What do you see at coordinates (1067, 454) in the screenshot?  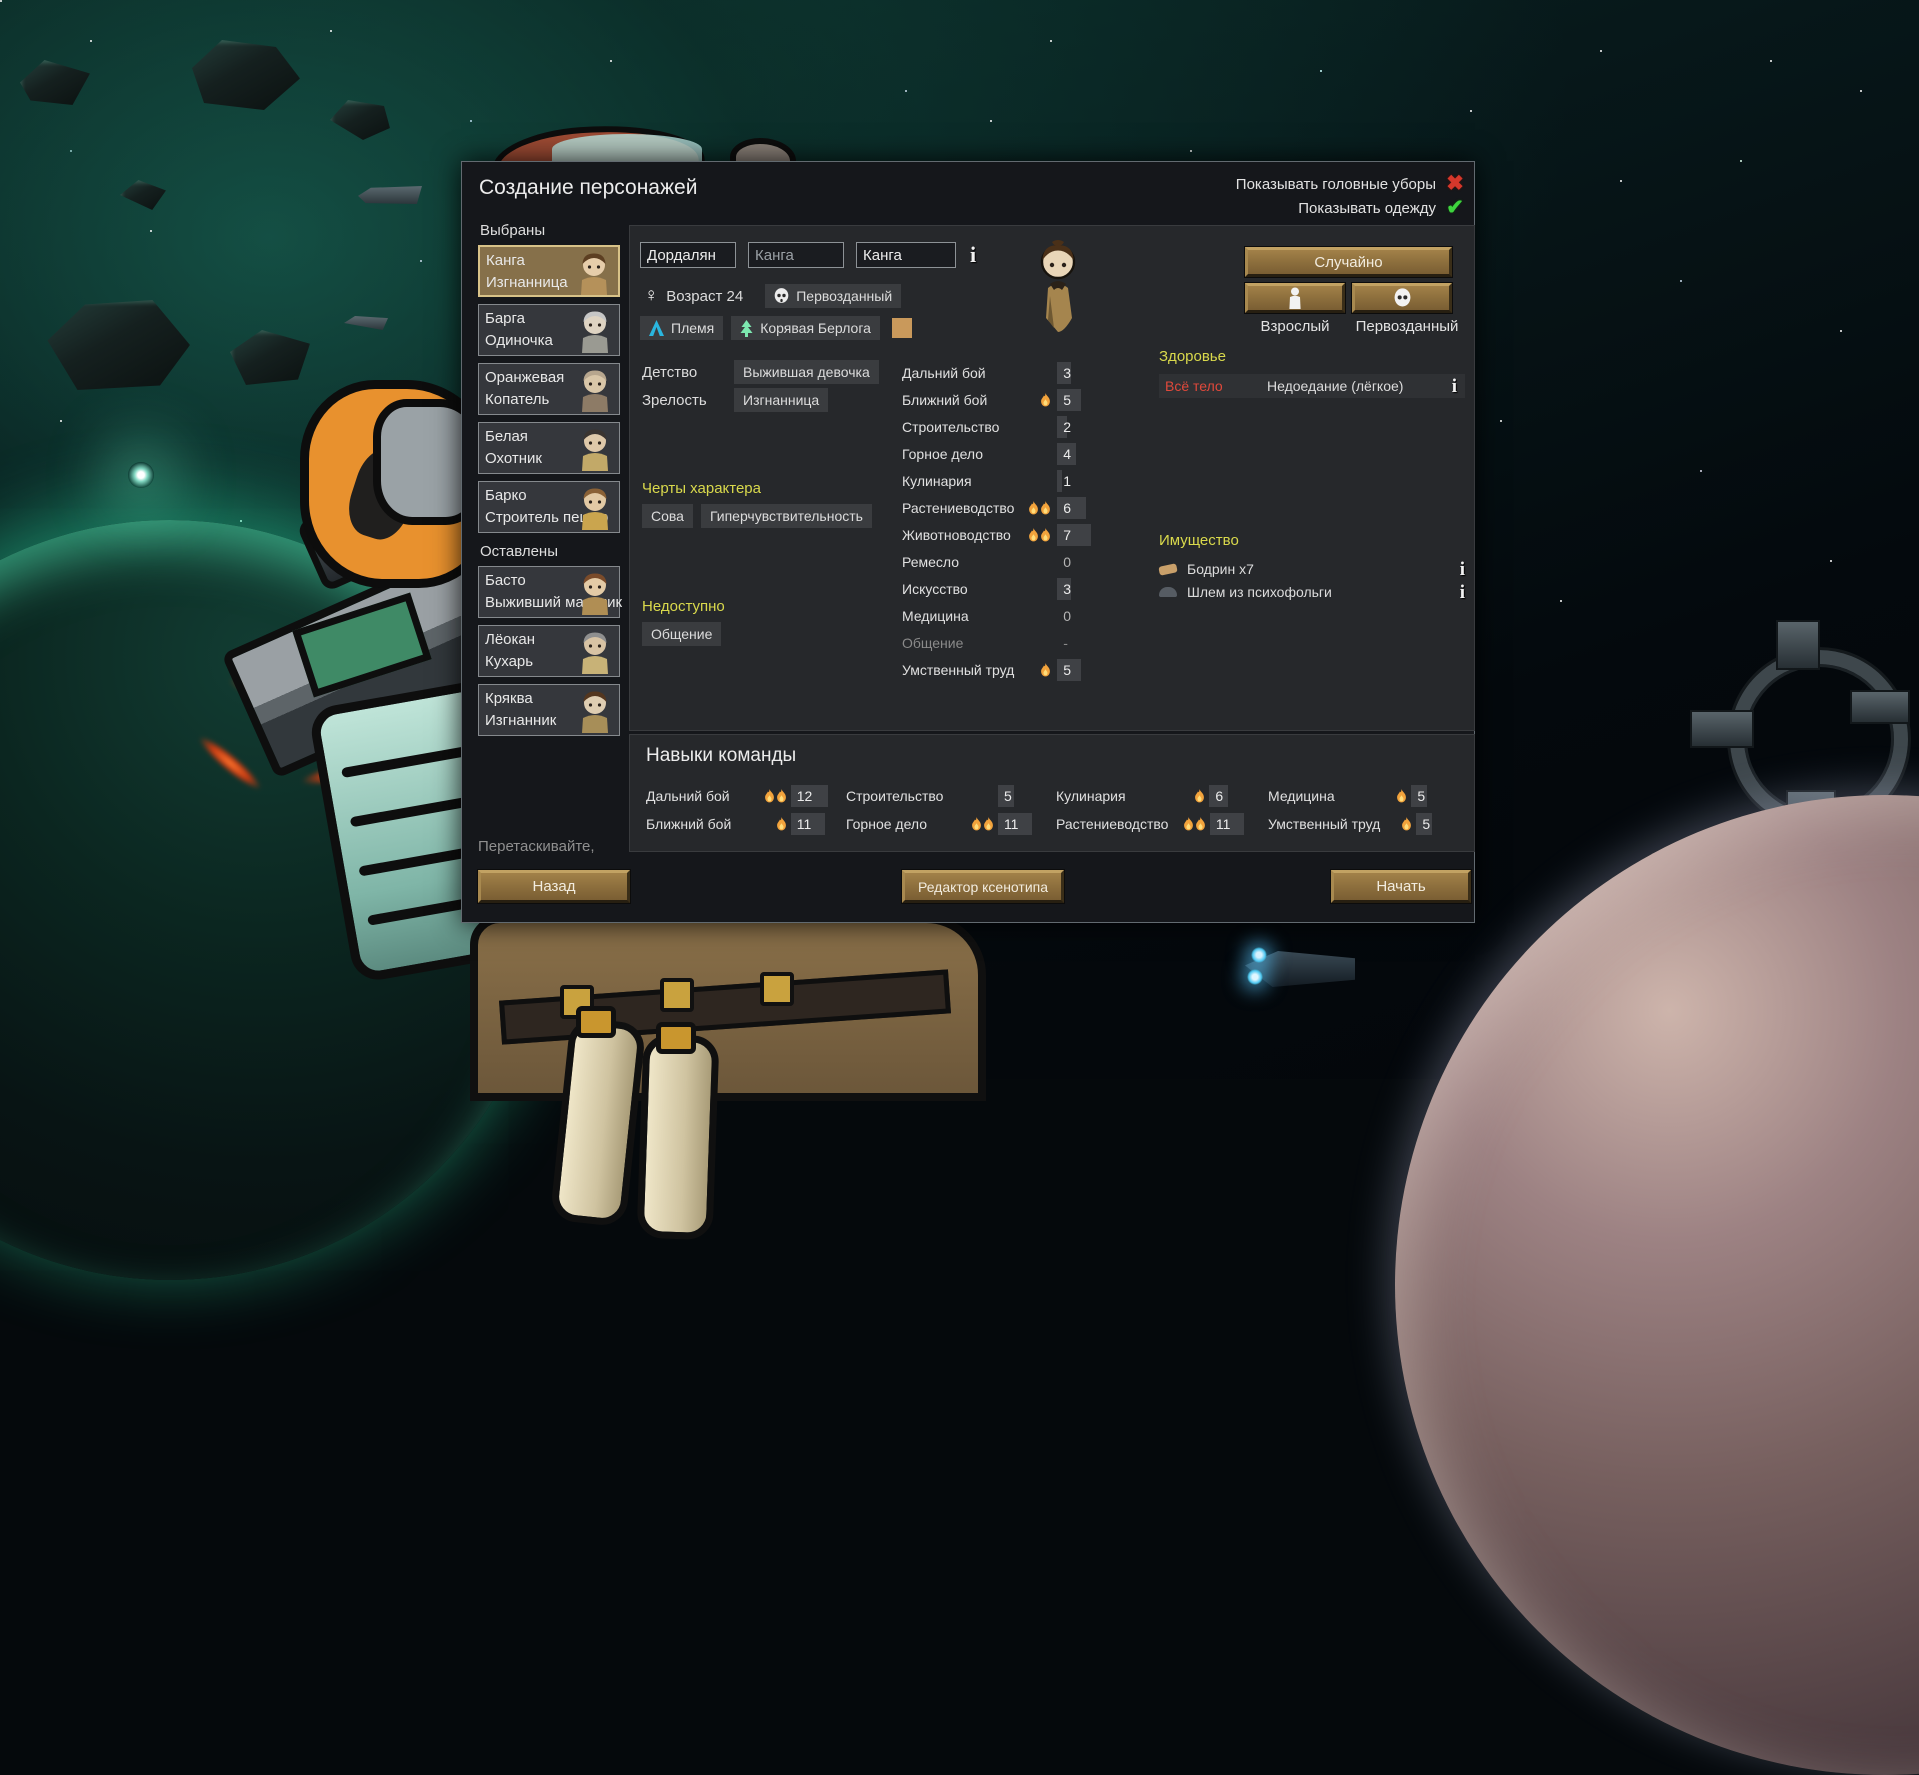 I see `skill-value: 4` at bounding box center [1067, 454].